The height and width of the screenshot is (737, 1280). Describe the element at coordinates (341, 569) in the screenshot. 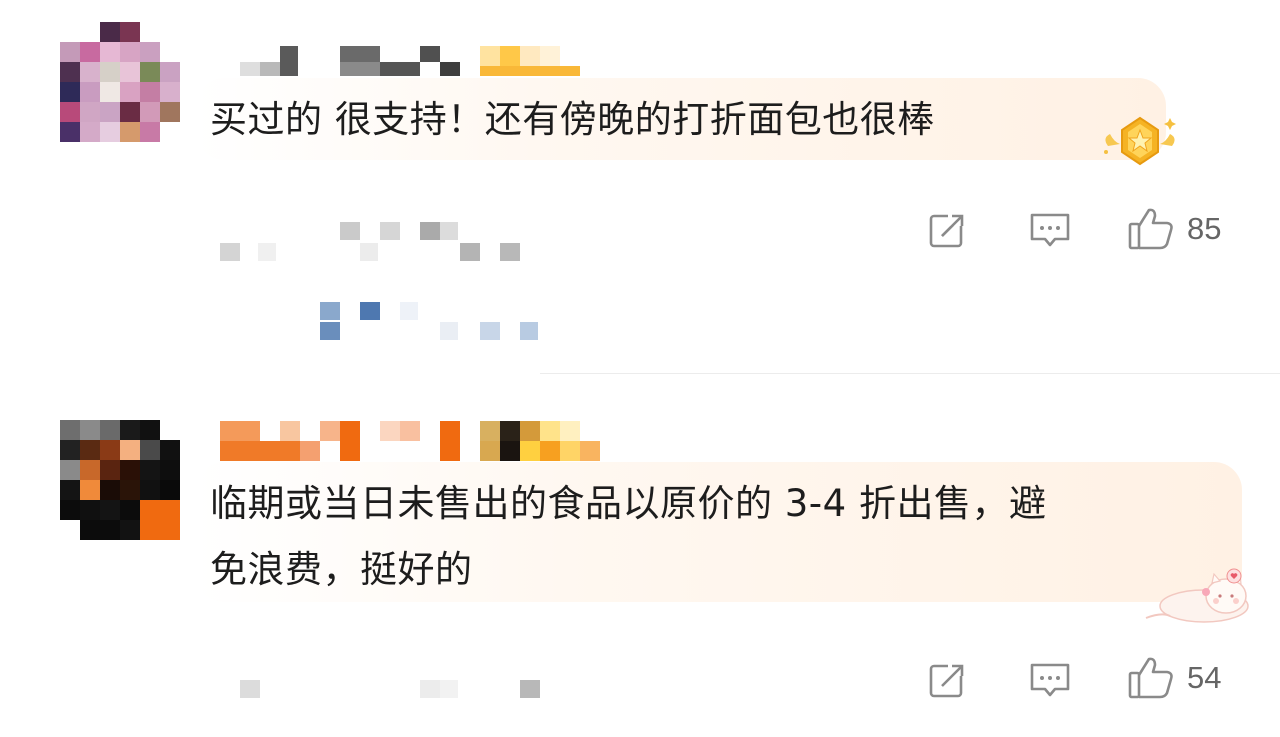

I see `comment-text-line-2: 免浪费，挺好的` at that location.